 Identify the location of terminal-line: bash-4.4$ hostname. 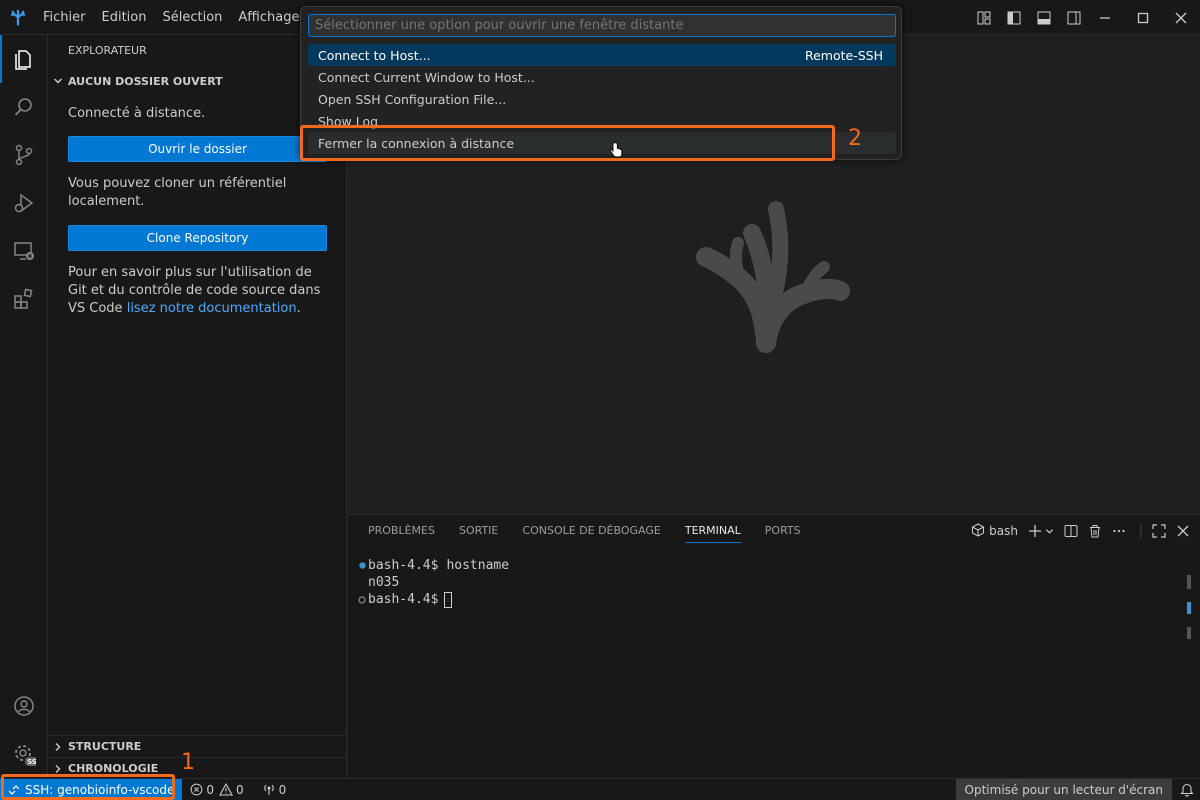
(432, 565).